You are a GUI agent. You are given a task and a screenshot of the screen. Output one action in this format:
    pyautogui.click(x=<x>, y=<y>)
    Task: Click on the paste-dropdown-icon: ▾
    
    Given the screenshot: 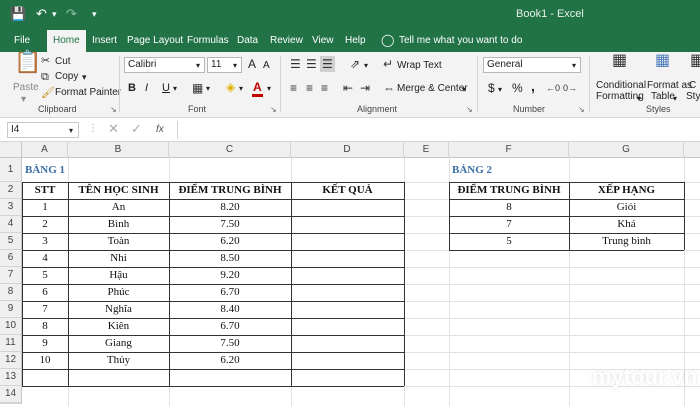 What is the action you would take?
    pyautogui.click(x=23, y=100)
    